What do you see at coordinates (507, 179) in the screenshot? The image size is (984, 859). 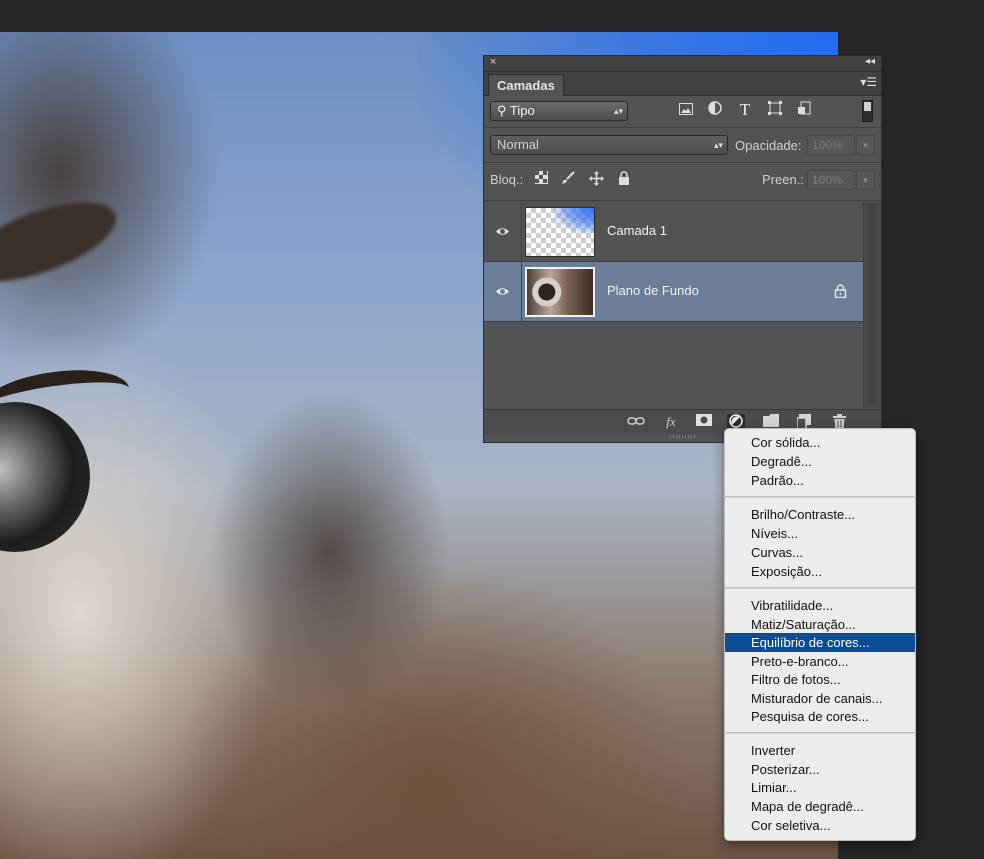 I see `lock-label: Bloq.:` at bounding box center [507, 179].